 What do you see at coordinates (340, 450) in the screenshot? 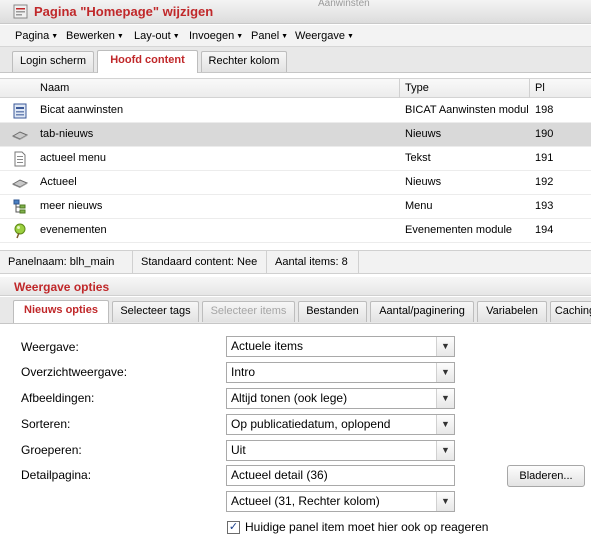
I see `groeperen-select: Uit ▼` at bounding box center [340, 450].